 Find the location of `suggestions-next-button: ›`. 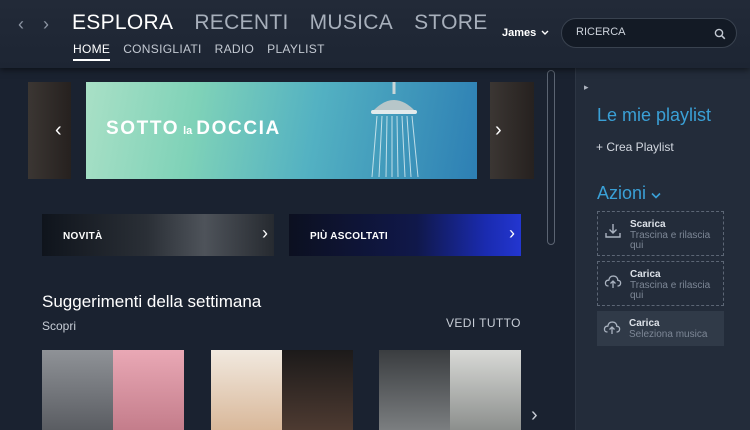

suggestions-next-button: › is located at coordinates (534, 415).